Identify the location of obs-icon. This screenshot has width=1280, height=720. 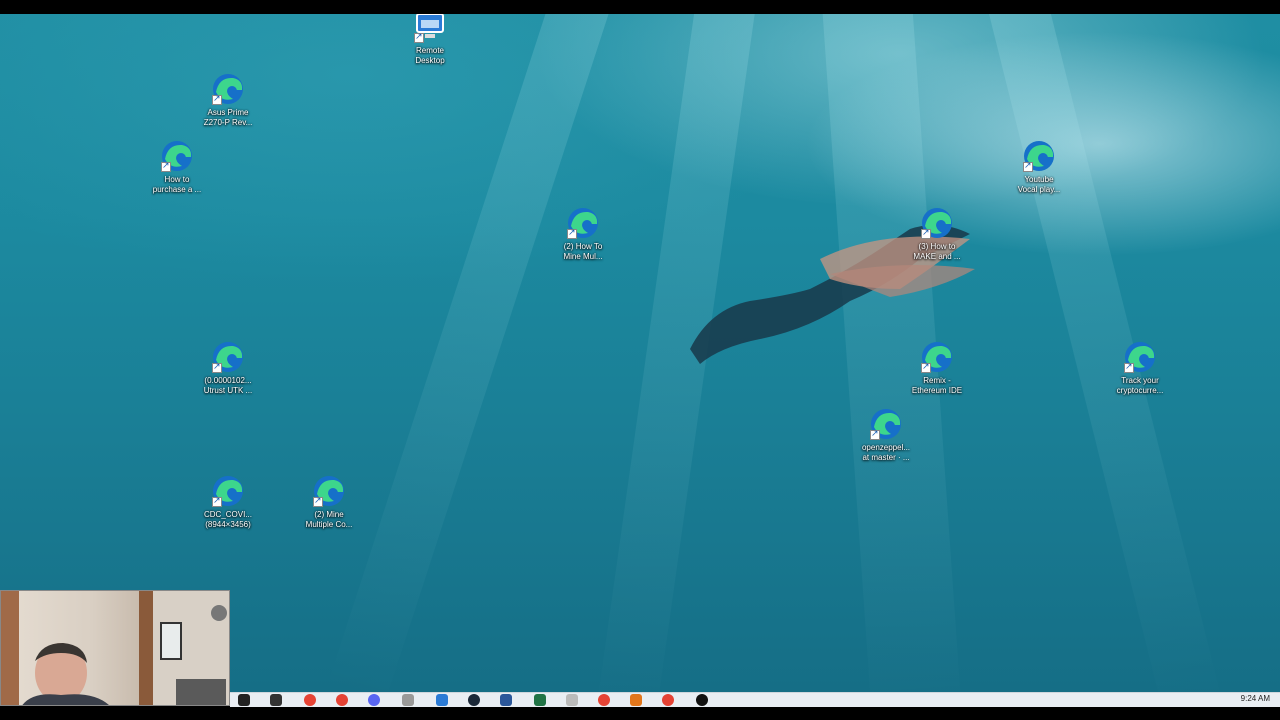
(702, 700).